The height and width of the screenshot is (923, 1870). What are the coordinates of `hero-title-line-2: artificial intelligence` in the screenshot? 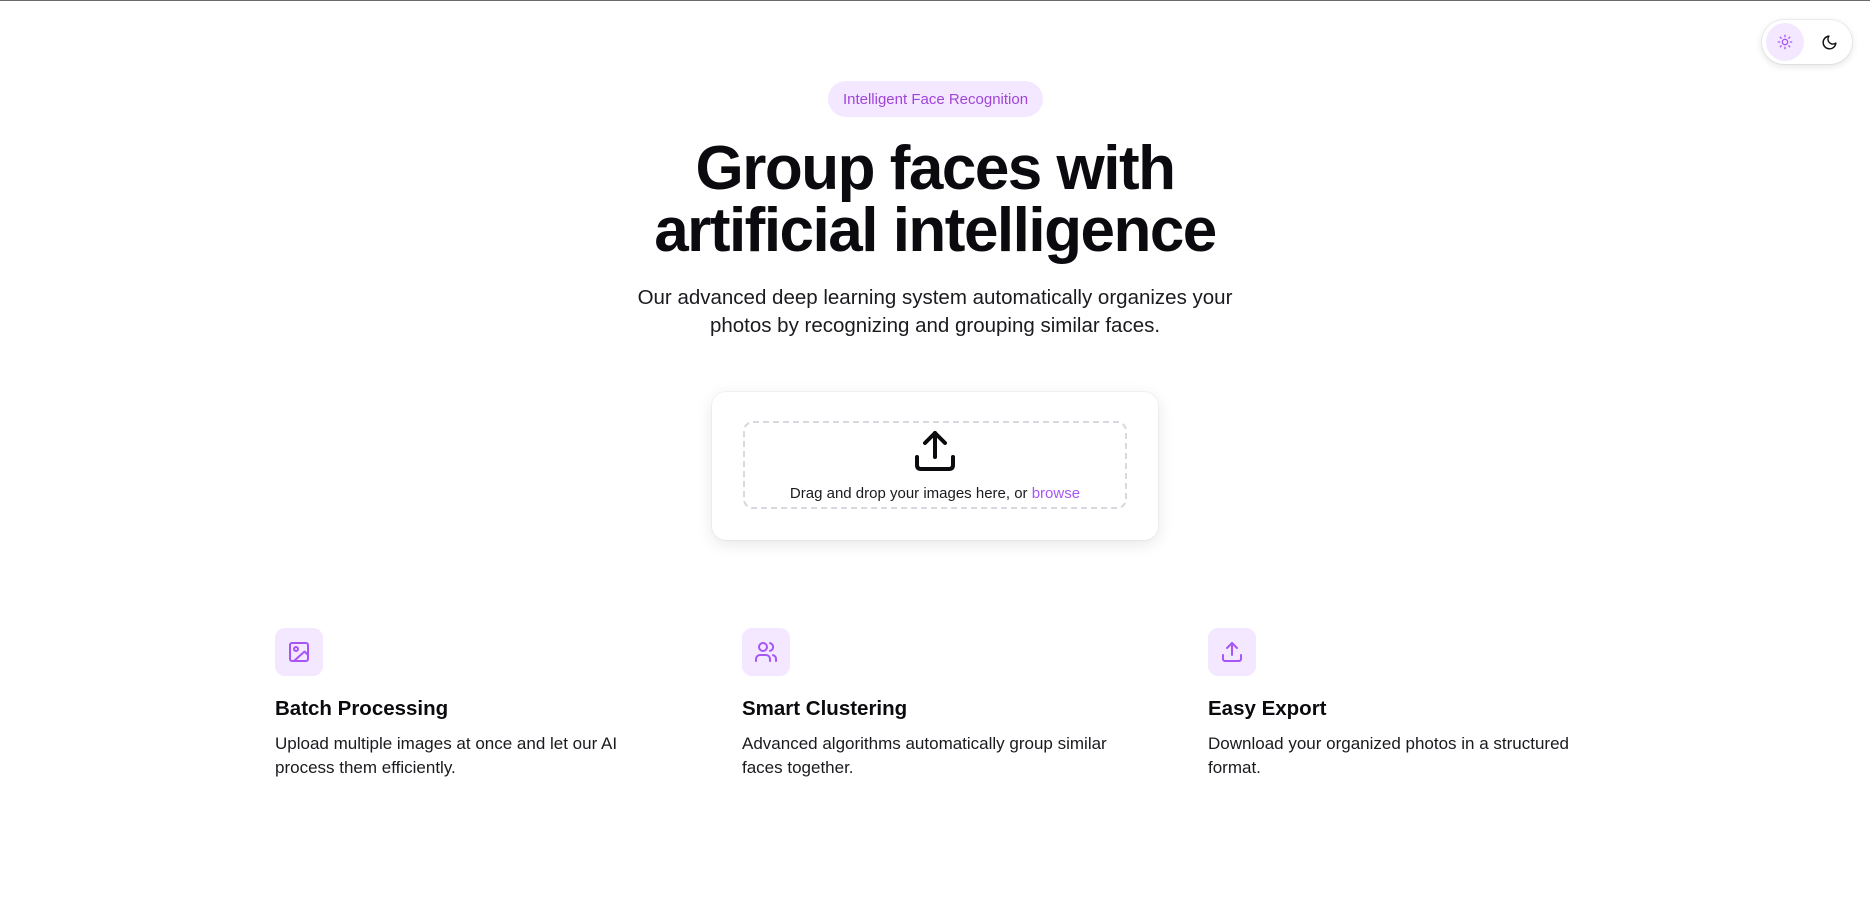 It's located at (935, 230).